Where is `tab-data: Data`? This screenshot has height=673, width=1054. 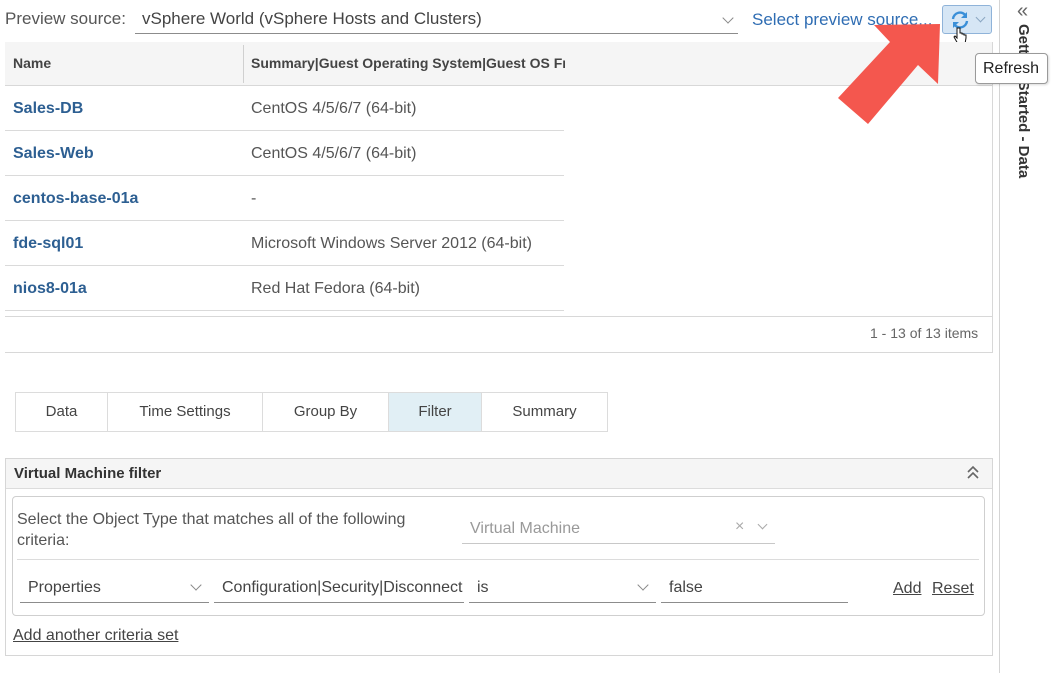
tab-data: Data is located at coordinates (61, 412).